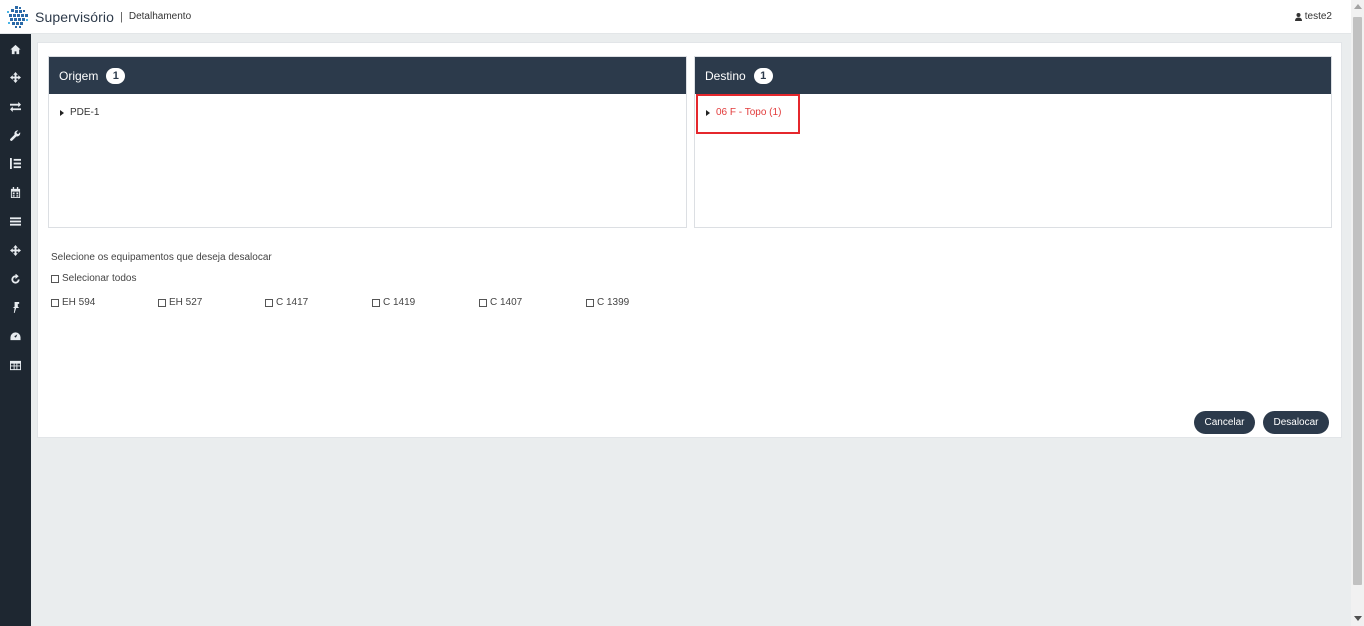 This screenshot has width=1364, height=626. I want to click on equipment-label: EH 527, so click(186, 302).